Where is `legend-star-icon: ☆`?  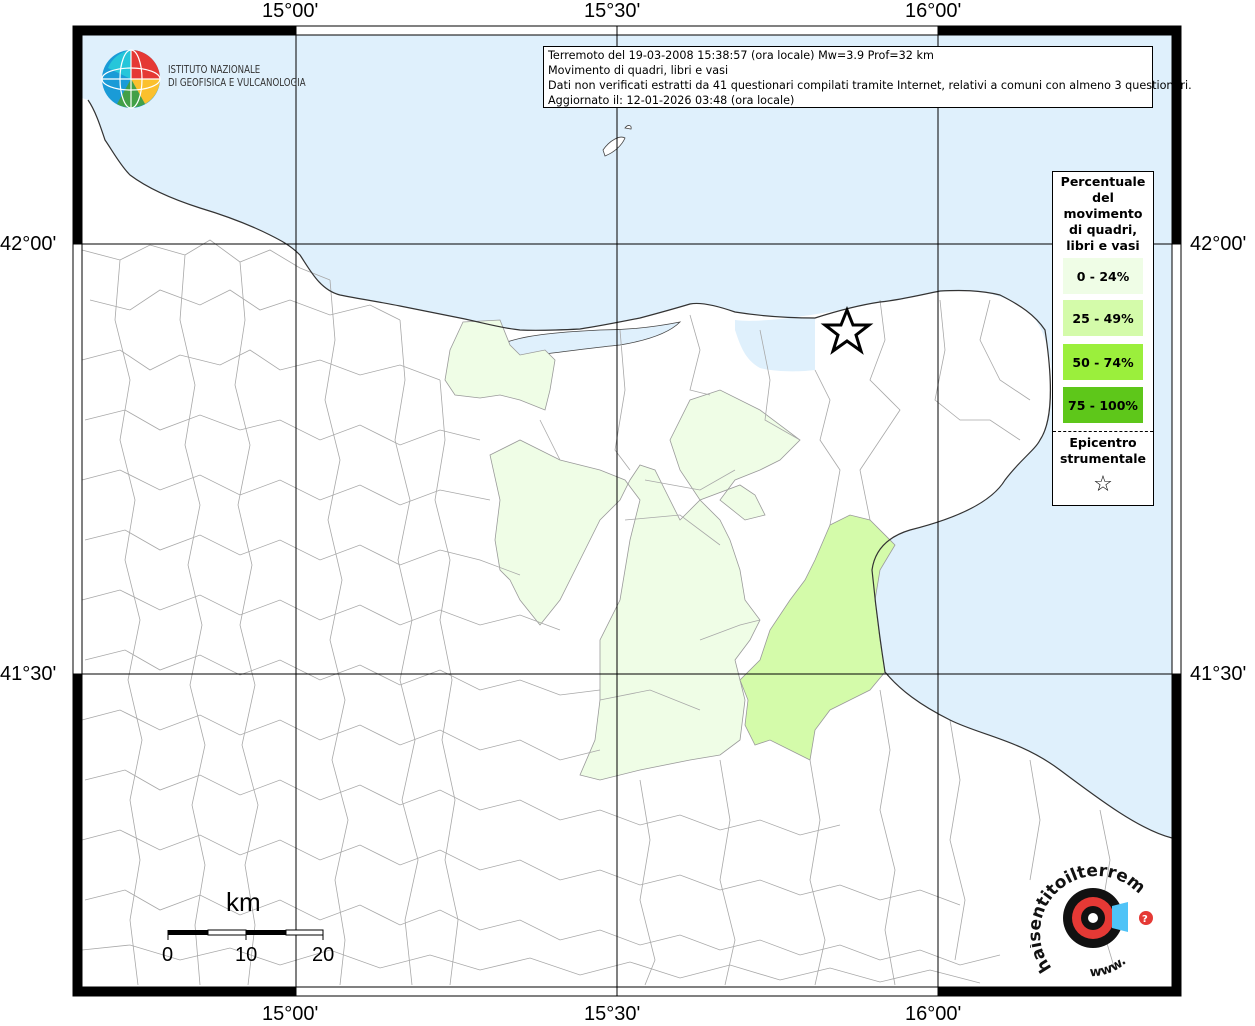
legend-star-icon: ☆ is located at coordinates (1103, 484).